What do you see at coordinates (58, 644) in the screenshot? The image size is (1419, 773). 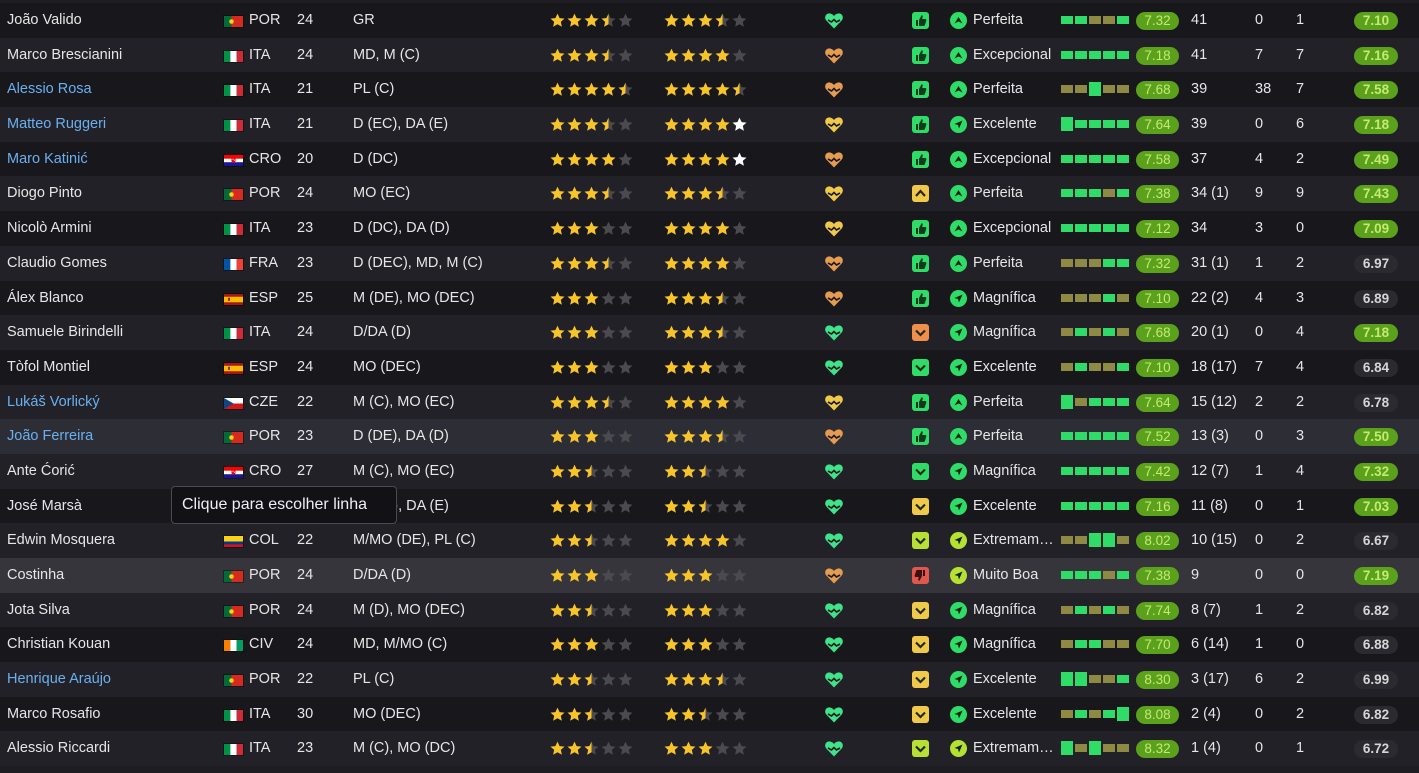 I see `player-name: Christian Kouan` at bounding box center [58, 644].